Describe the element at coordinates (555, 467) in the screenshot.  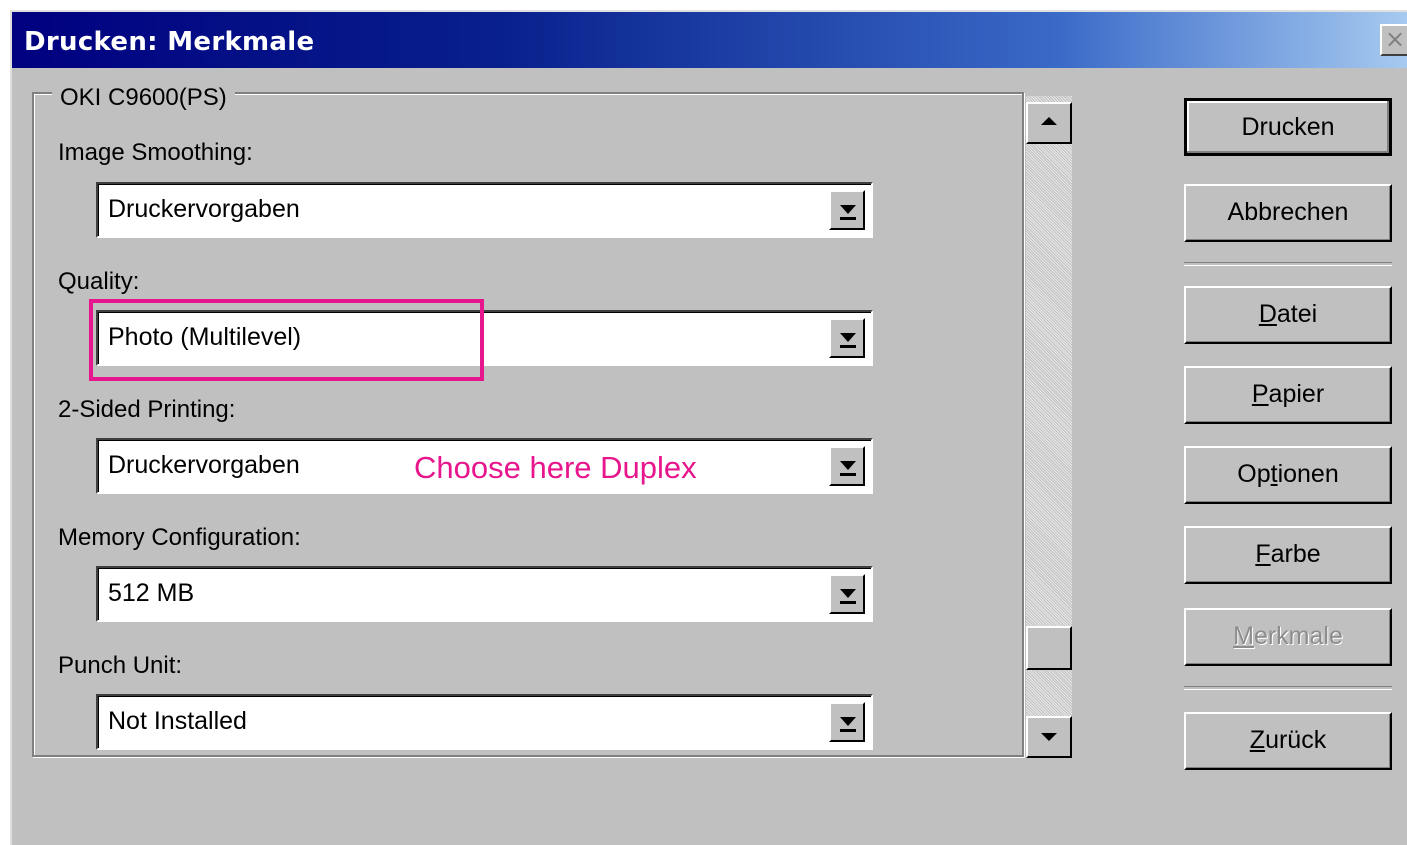
I see `duplex-annotation: Choose here Duplex` at that location.